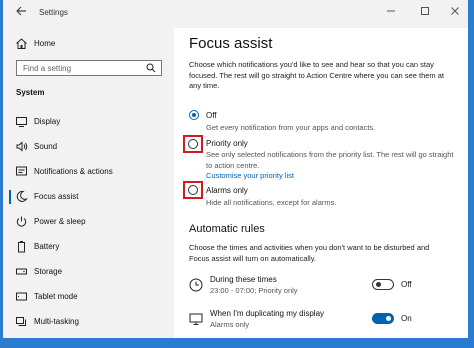 Image resolution: width=474 pixels, height=348 pixels. I want to click on sidebar-item-label: Battery, so click(47, 246).